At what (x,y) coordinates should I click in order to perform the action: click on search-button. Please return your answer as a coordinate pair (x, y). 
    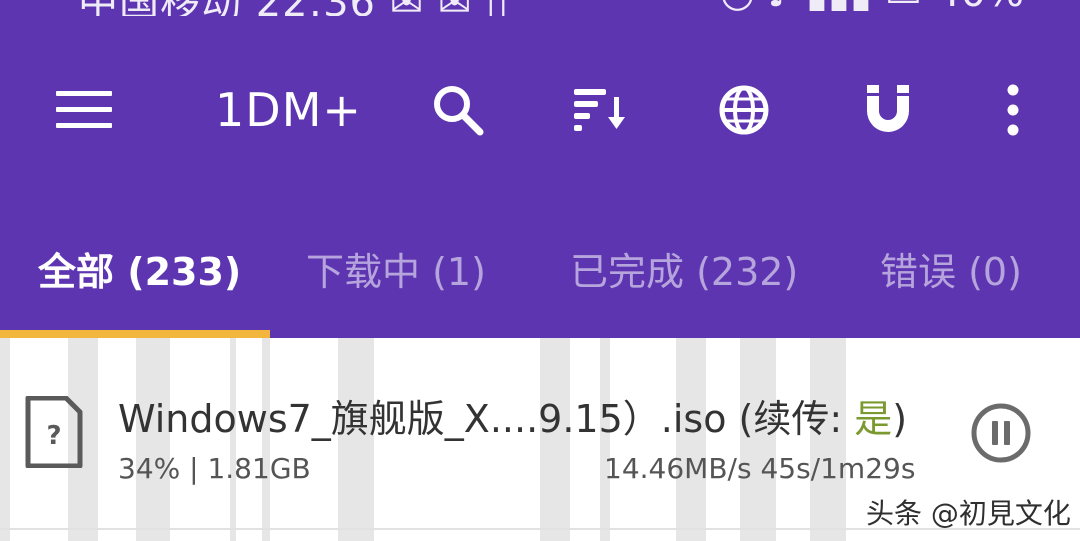
    Looking at the image, I should click on (458, 110).